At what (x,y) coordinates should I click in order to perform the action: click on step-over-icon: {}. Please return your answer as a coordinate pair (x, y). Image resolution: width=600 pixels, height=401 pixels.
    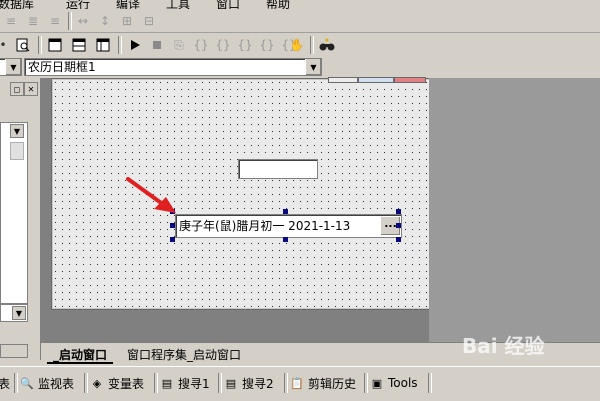
    Looking at the image, I should click on (223, 45).